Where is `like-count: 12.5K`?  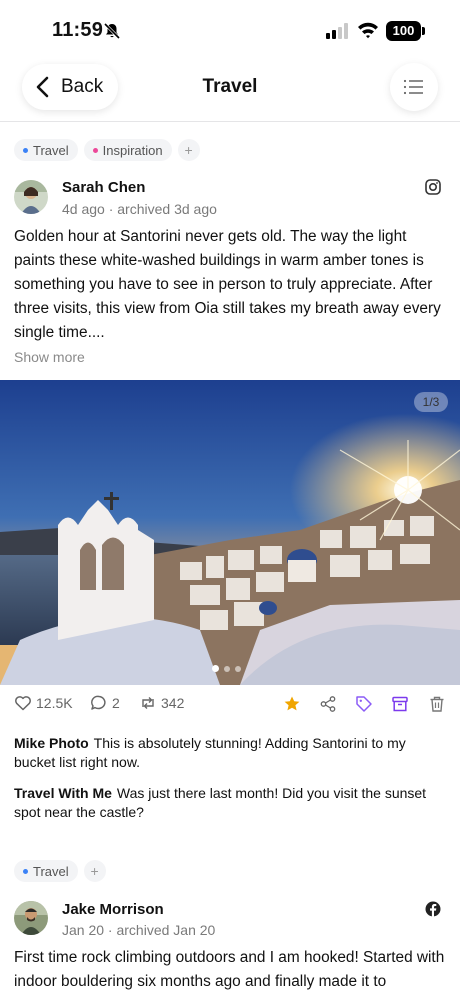 like-count: 12.5K is located at coordinates (54, 703).